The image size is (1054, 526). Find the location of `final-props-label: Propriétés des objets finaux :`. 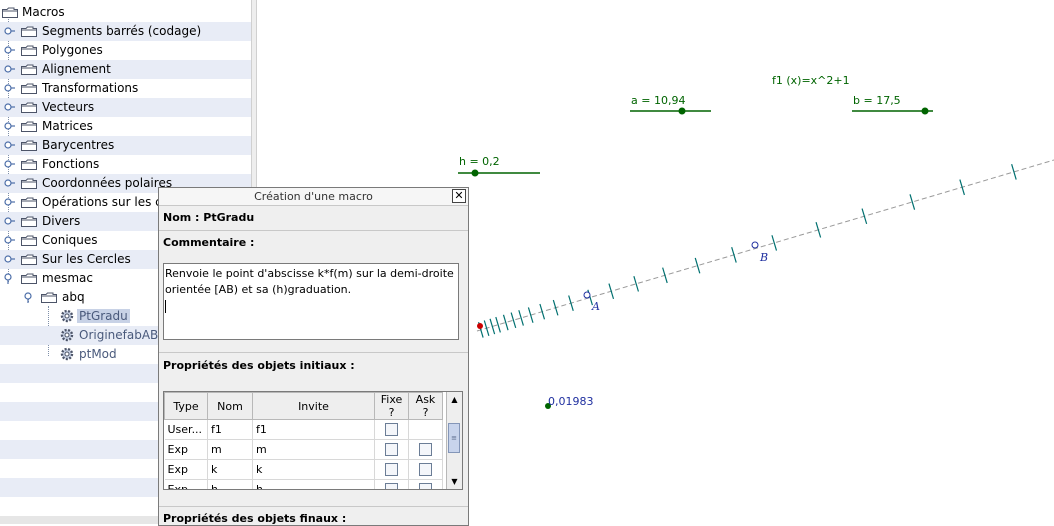

final-props-label: Propriétés des objets finaux : is located at coordinates (255, 518).